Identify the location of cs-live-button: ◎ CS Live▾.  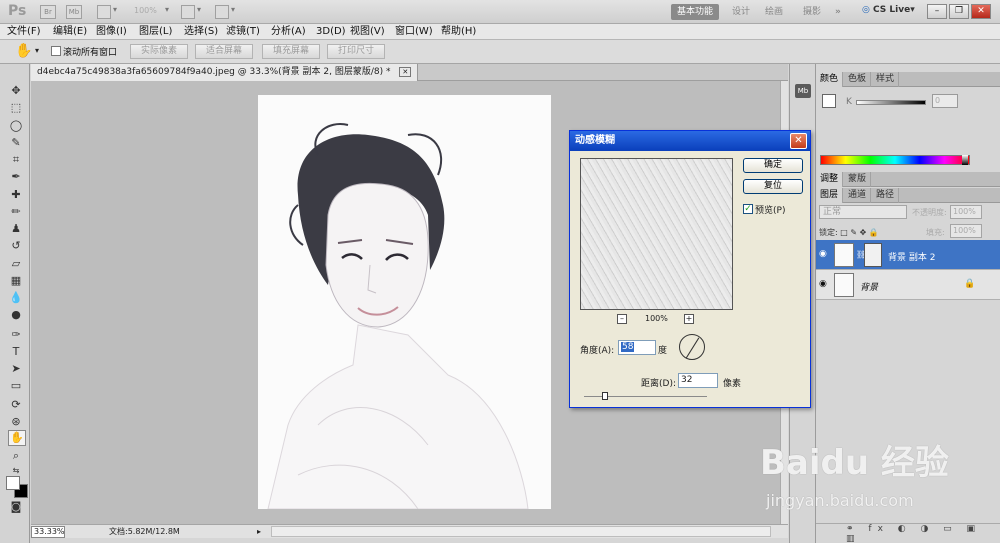
(888, 10).